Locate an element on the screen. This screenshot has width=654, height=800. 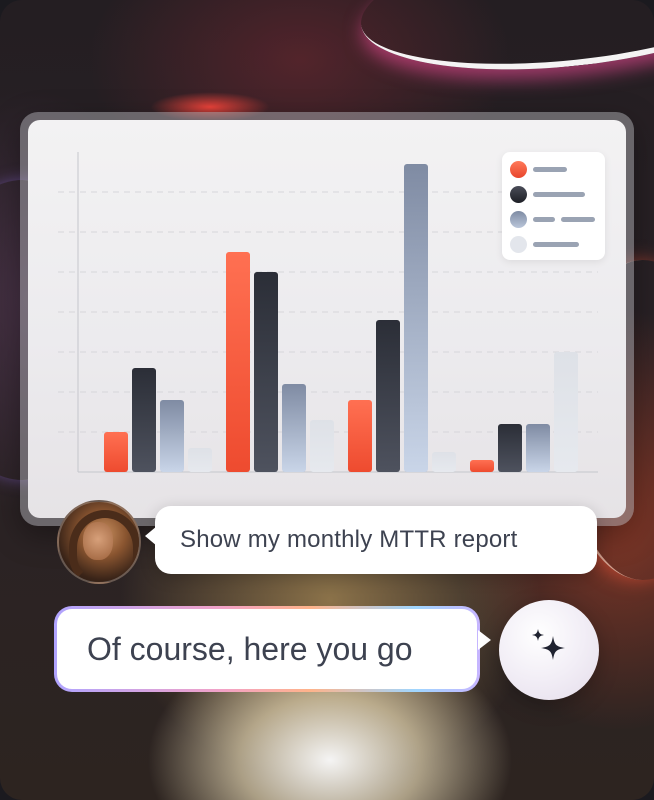
assistant-bubble-tail is located at coordinates (484, 640).